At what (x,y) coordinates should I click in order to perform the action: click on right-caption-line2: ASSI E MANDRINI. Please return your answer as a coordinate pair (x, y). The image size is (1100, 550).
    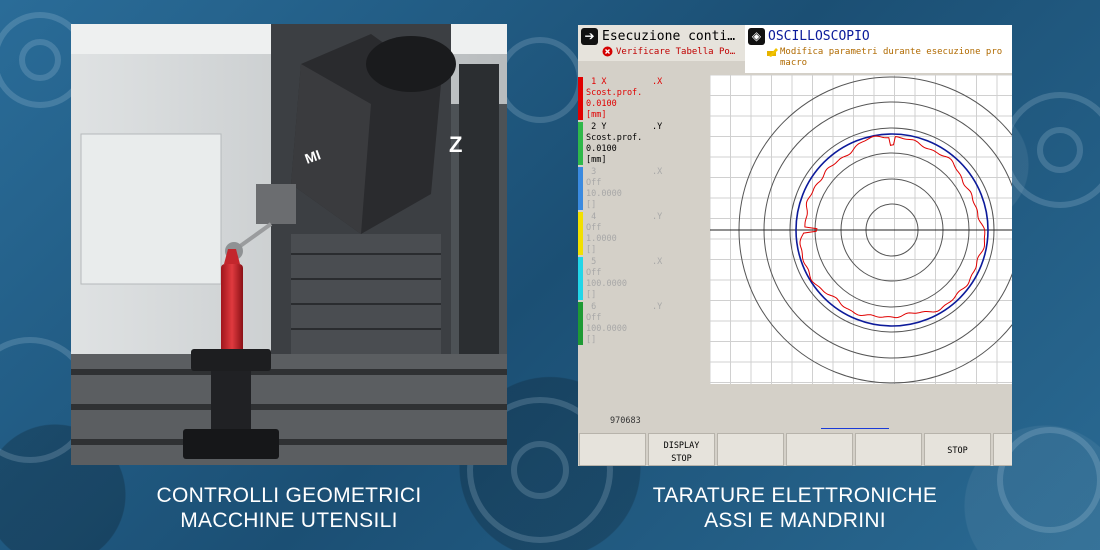
    Looking at the image, I should click on (795, 520).